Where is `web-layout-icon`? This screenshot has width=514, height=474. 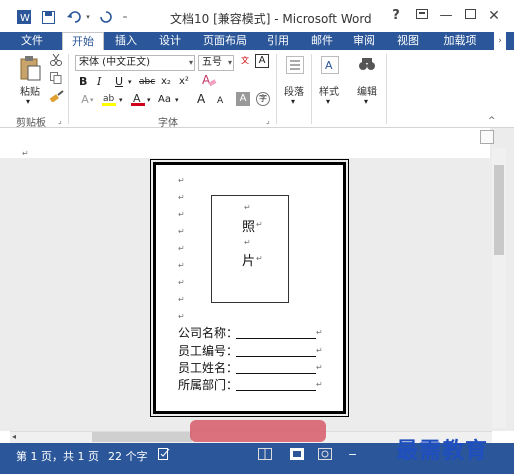
web-layout-icon is located at coordinates (325, 455).